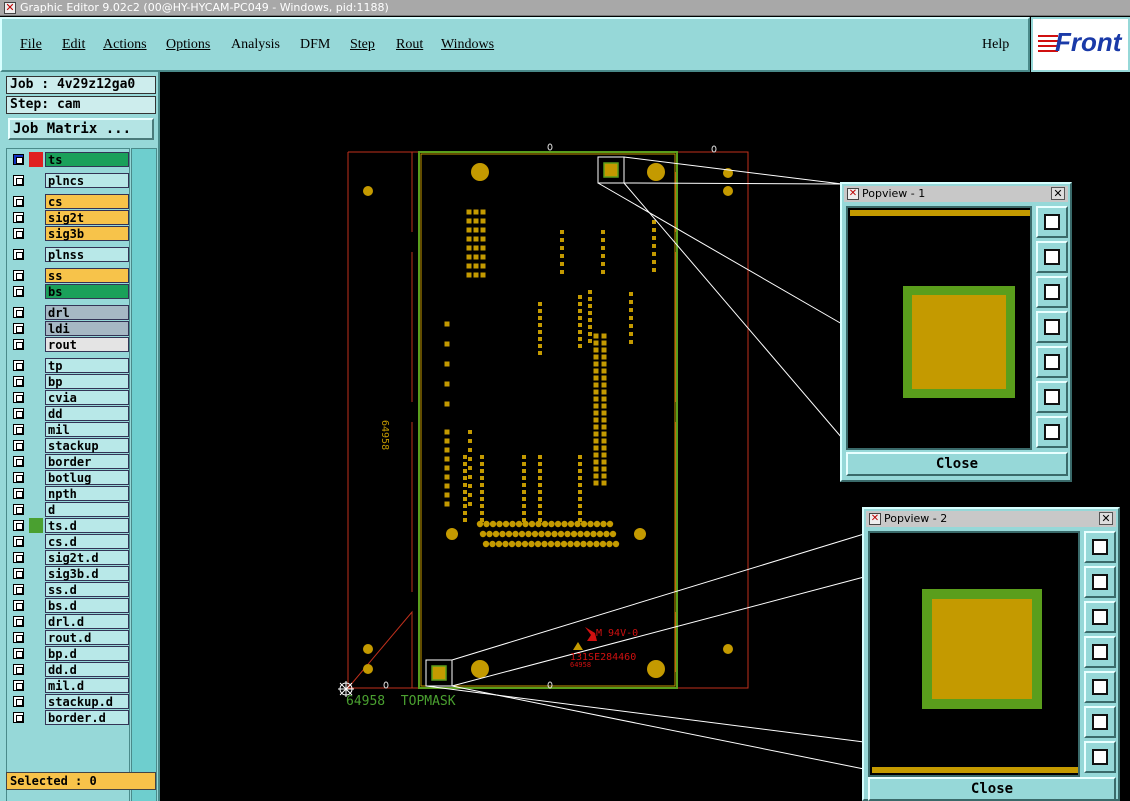  Describe the element at coordinates (87, 344) in the screenshot. I see `layer-name: rout` at that location.